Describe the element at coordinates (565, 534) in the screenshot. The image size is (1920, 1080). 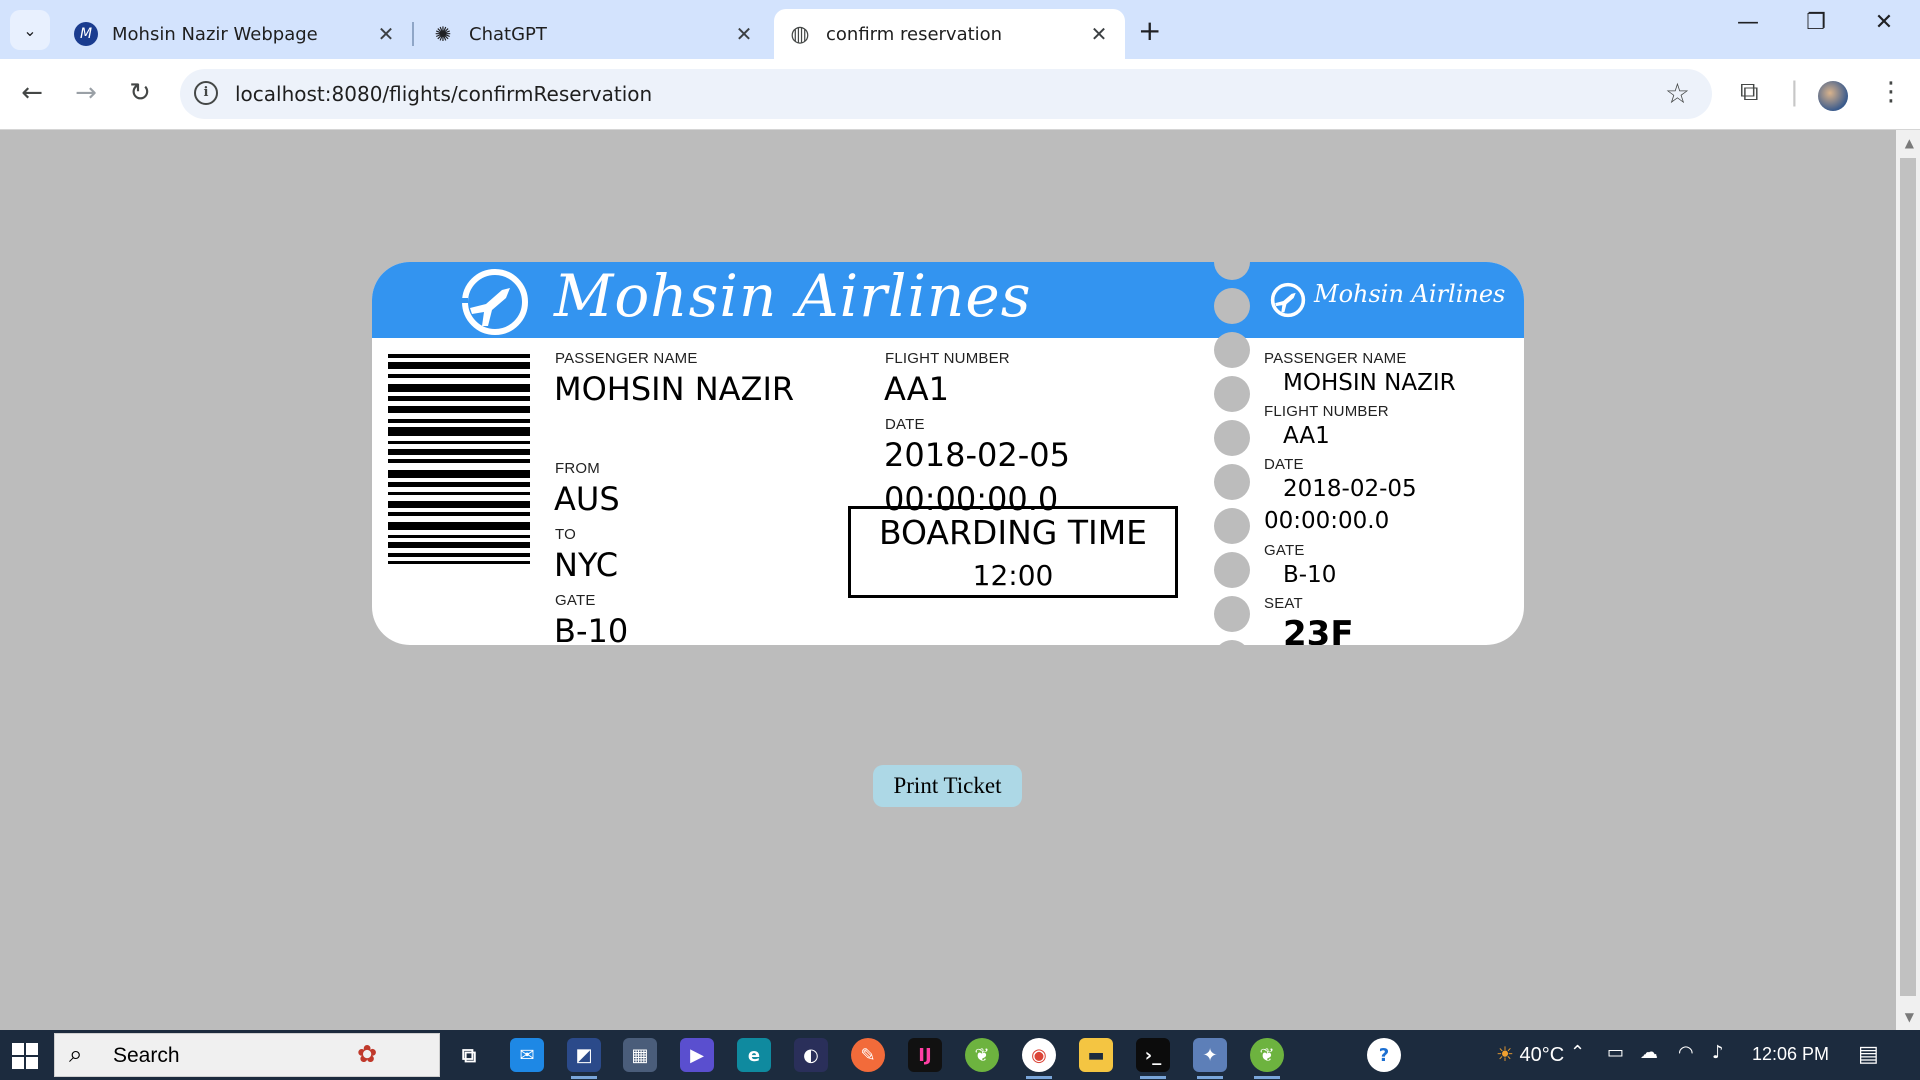
I see `to-label: TO` at that location.